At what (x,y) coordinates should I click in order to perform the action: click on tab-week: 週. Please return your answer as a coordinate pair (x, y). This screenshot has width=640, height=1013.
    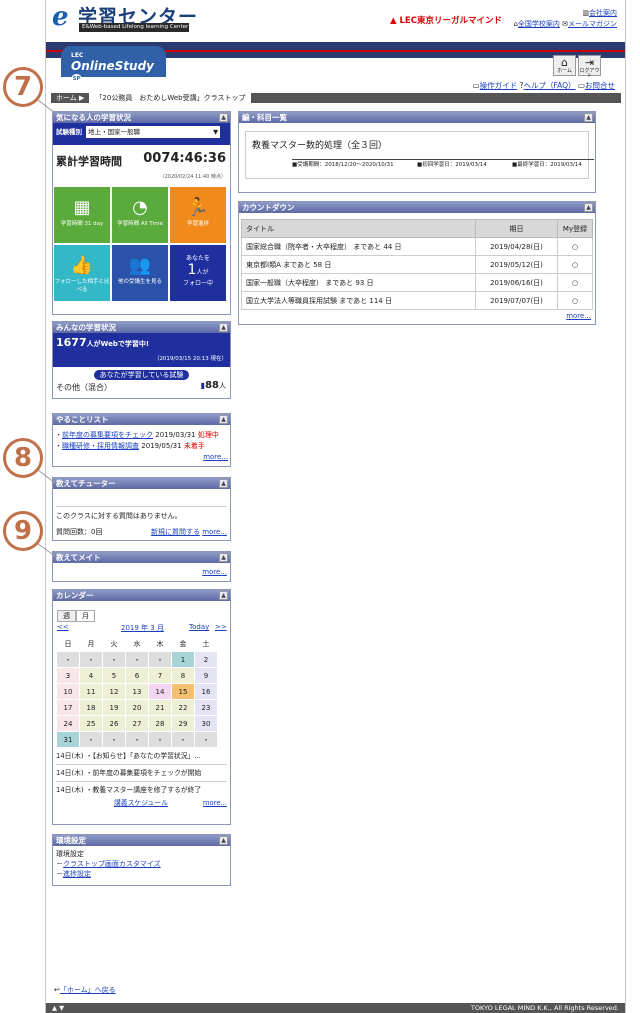
    Looking at the image, I should click on (66, 616).